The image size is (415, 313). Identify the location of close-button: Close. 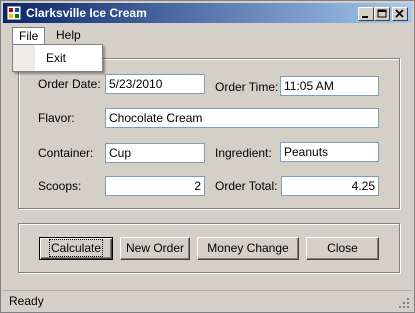
(342, 248).